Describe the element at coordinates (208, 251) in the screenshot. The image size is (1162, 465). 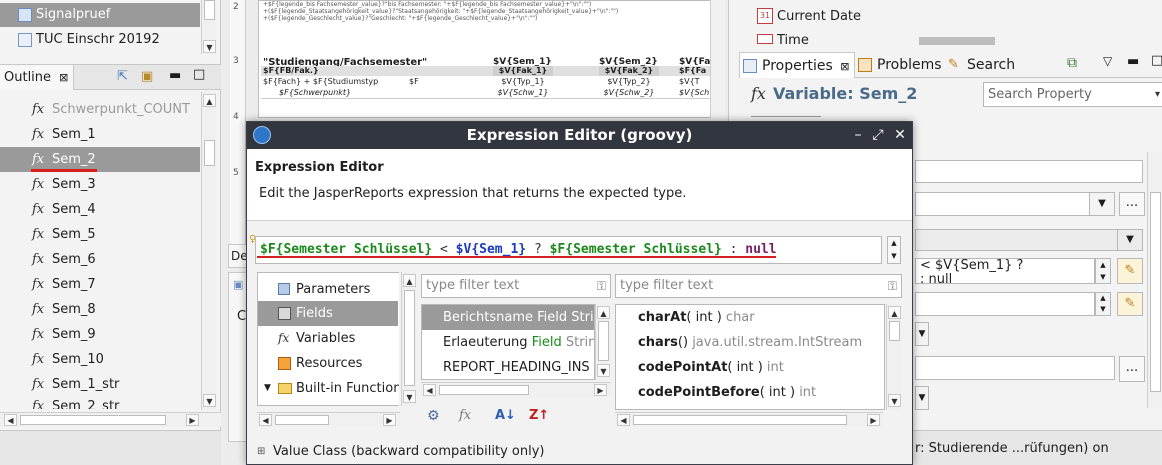
I see `outline-scrollbar: ▲ ▼` at that location.